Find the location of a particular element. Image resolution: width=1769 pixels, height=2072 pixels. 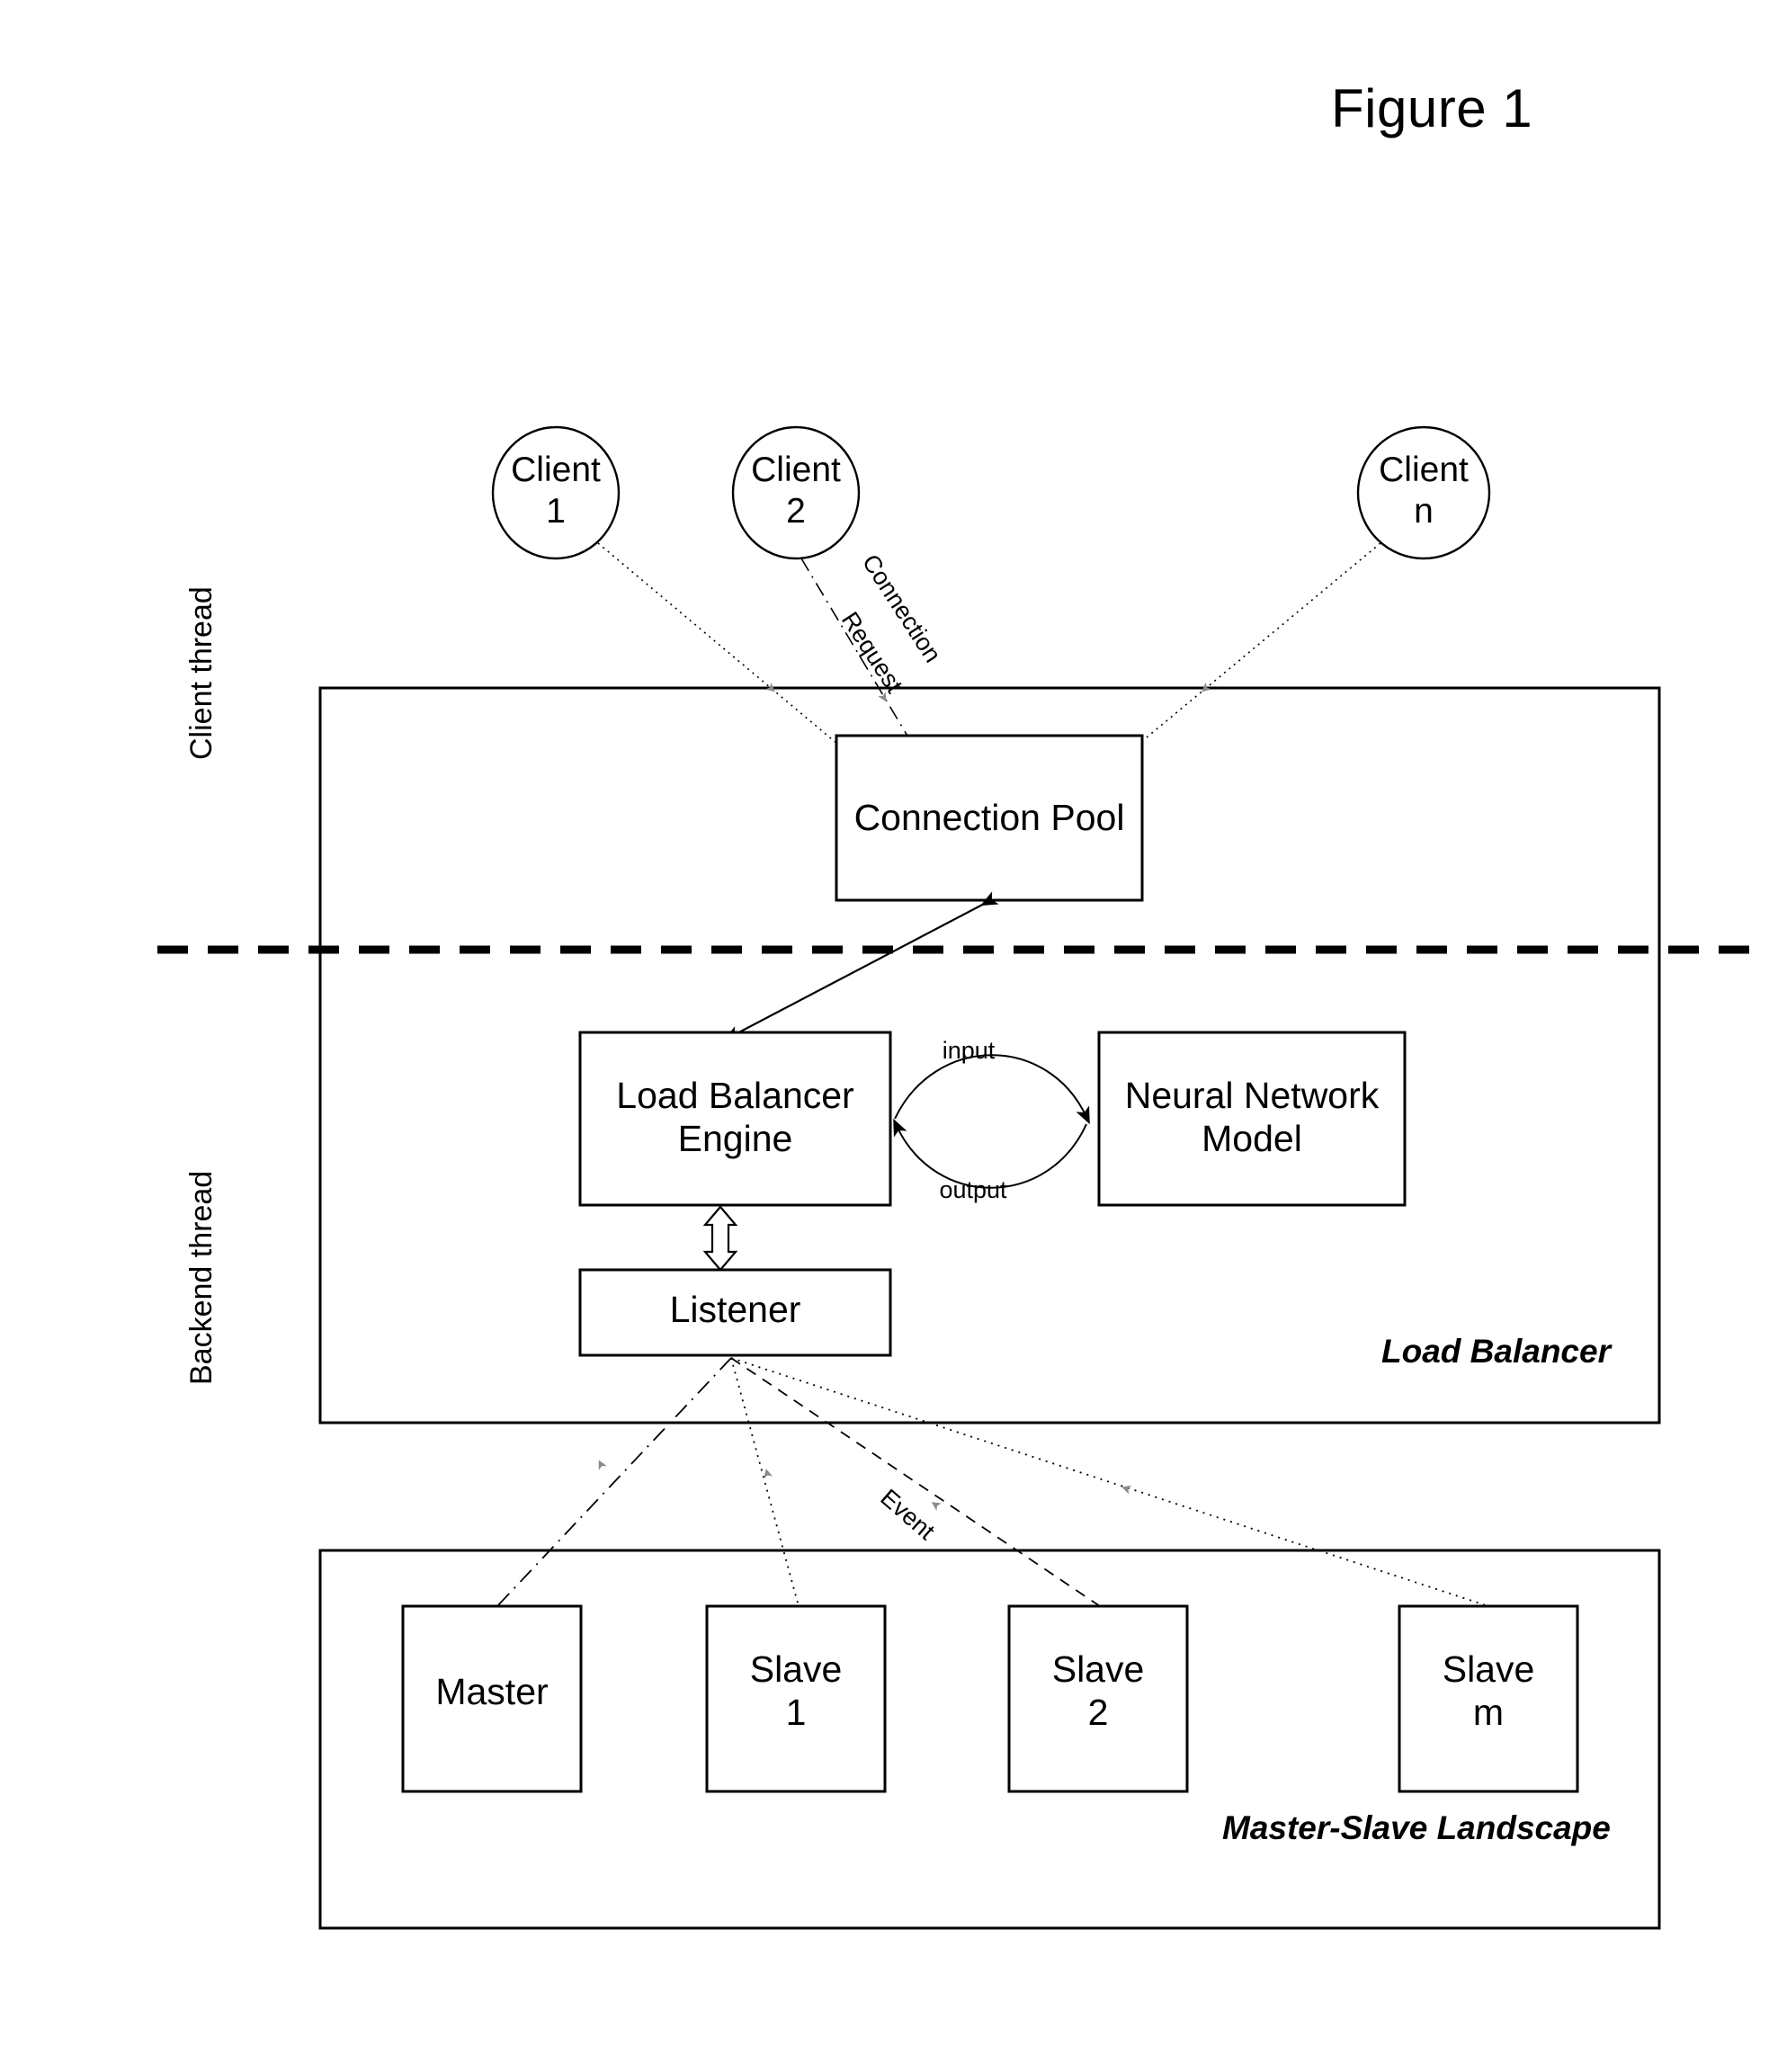

listener-master-arrow is located at coordinates (602, 1465).